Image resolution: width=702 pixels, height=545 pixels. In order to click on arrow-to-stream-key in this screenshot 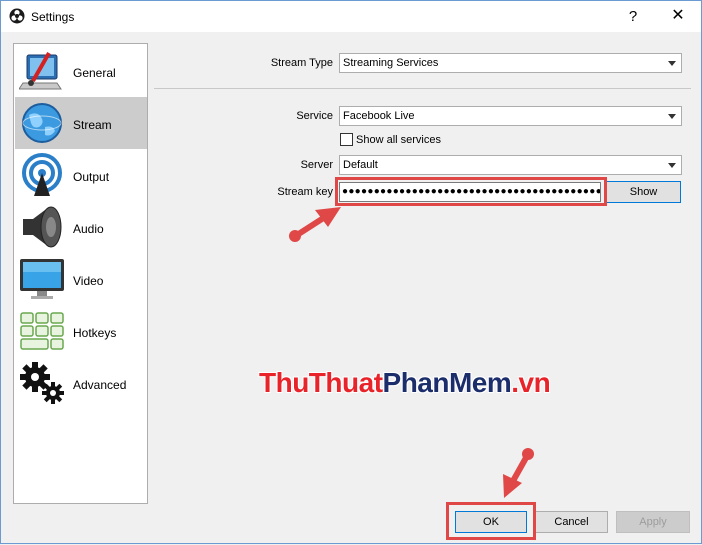, I will do `click(315, 224)`.